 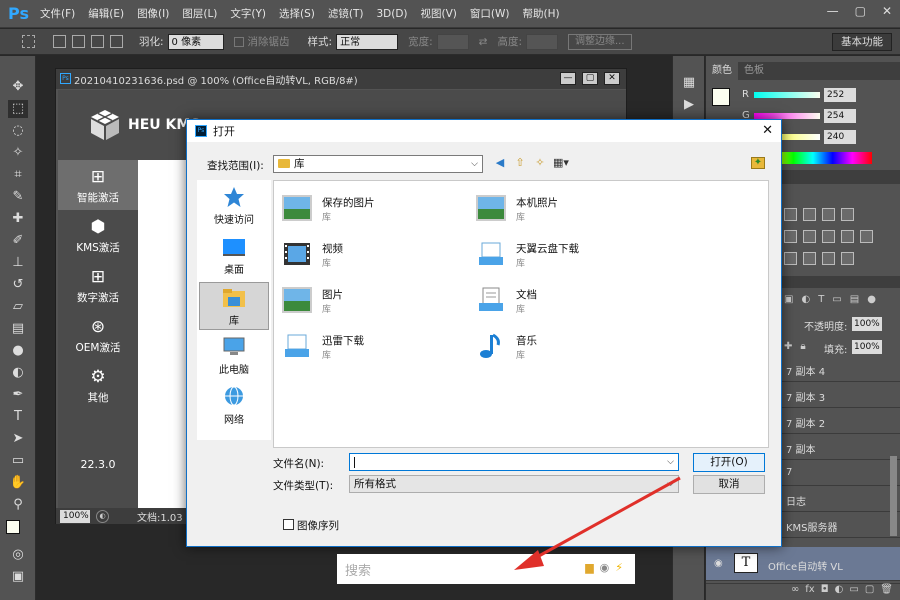 What do you see at coordinates (689, 105) in the screenshot?
I see `actions-panel-icon: ▶` at bounding box center [689, 105].